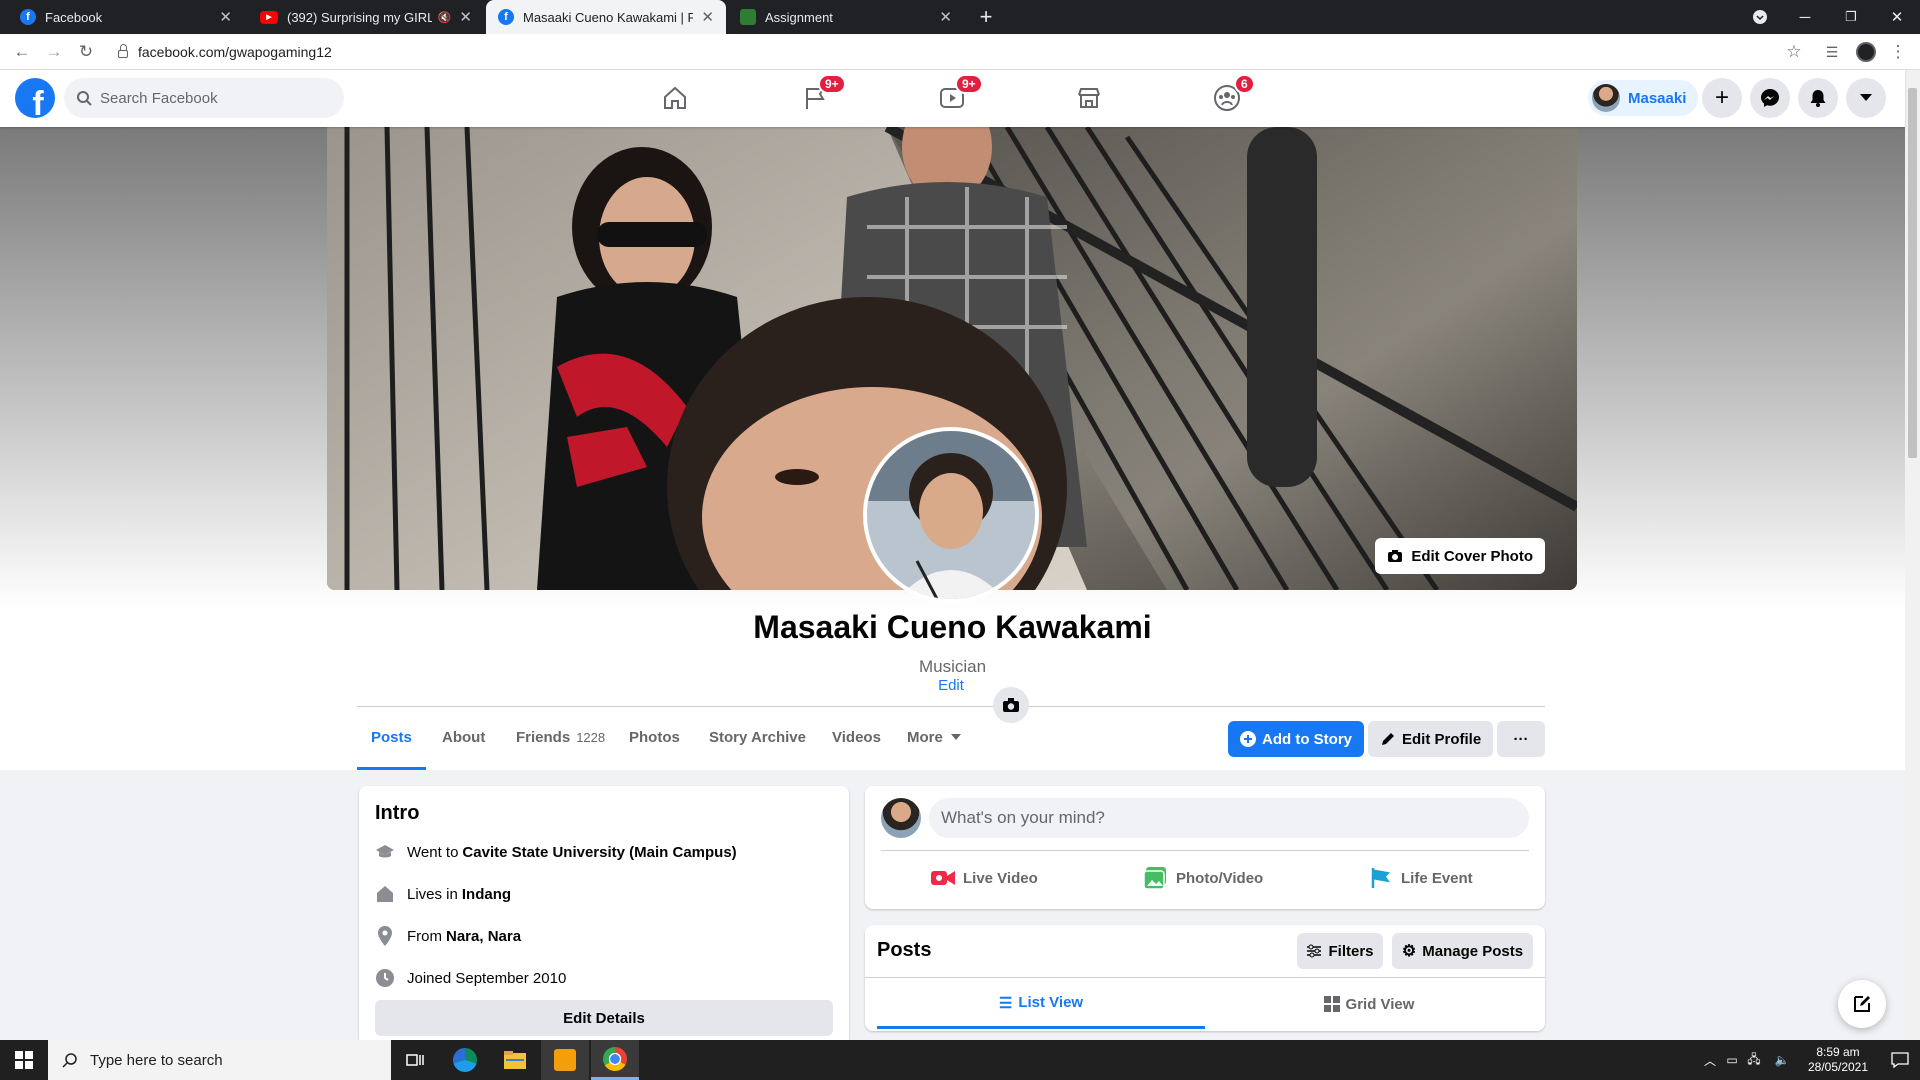  What do you see at coordinates (54, 52) in the screenshot?
I see `forward-icon: →` at bounding box center [54, 52].